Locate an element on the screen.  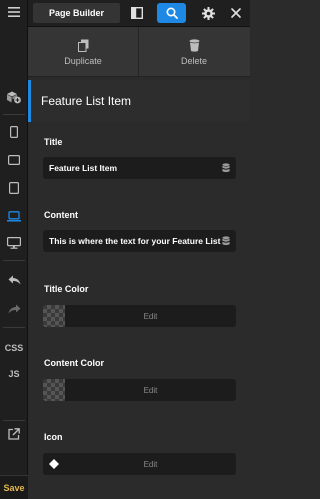
element-actions: Duplicate Delete is located at coordinates (139, 52).